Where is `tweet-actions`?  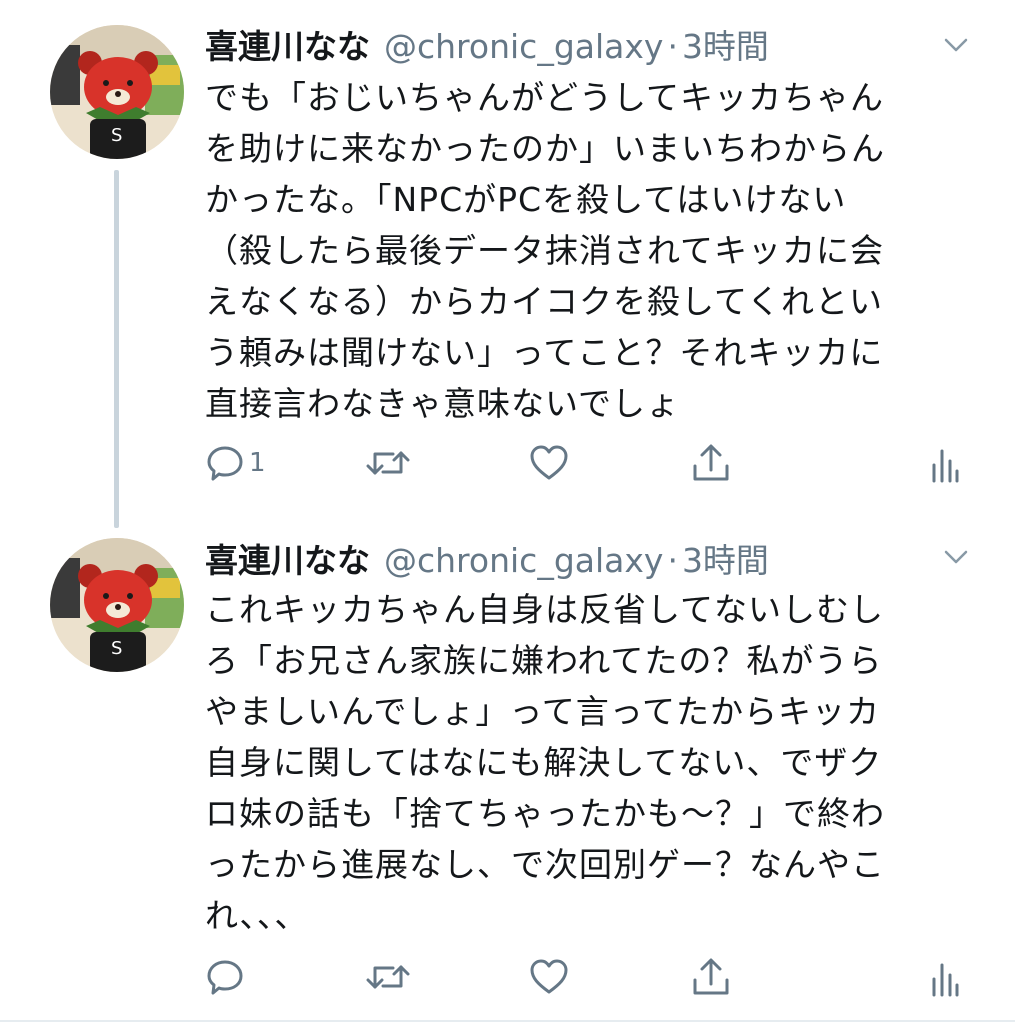
tweet-actions is located at coordinates (590, 979).